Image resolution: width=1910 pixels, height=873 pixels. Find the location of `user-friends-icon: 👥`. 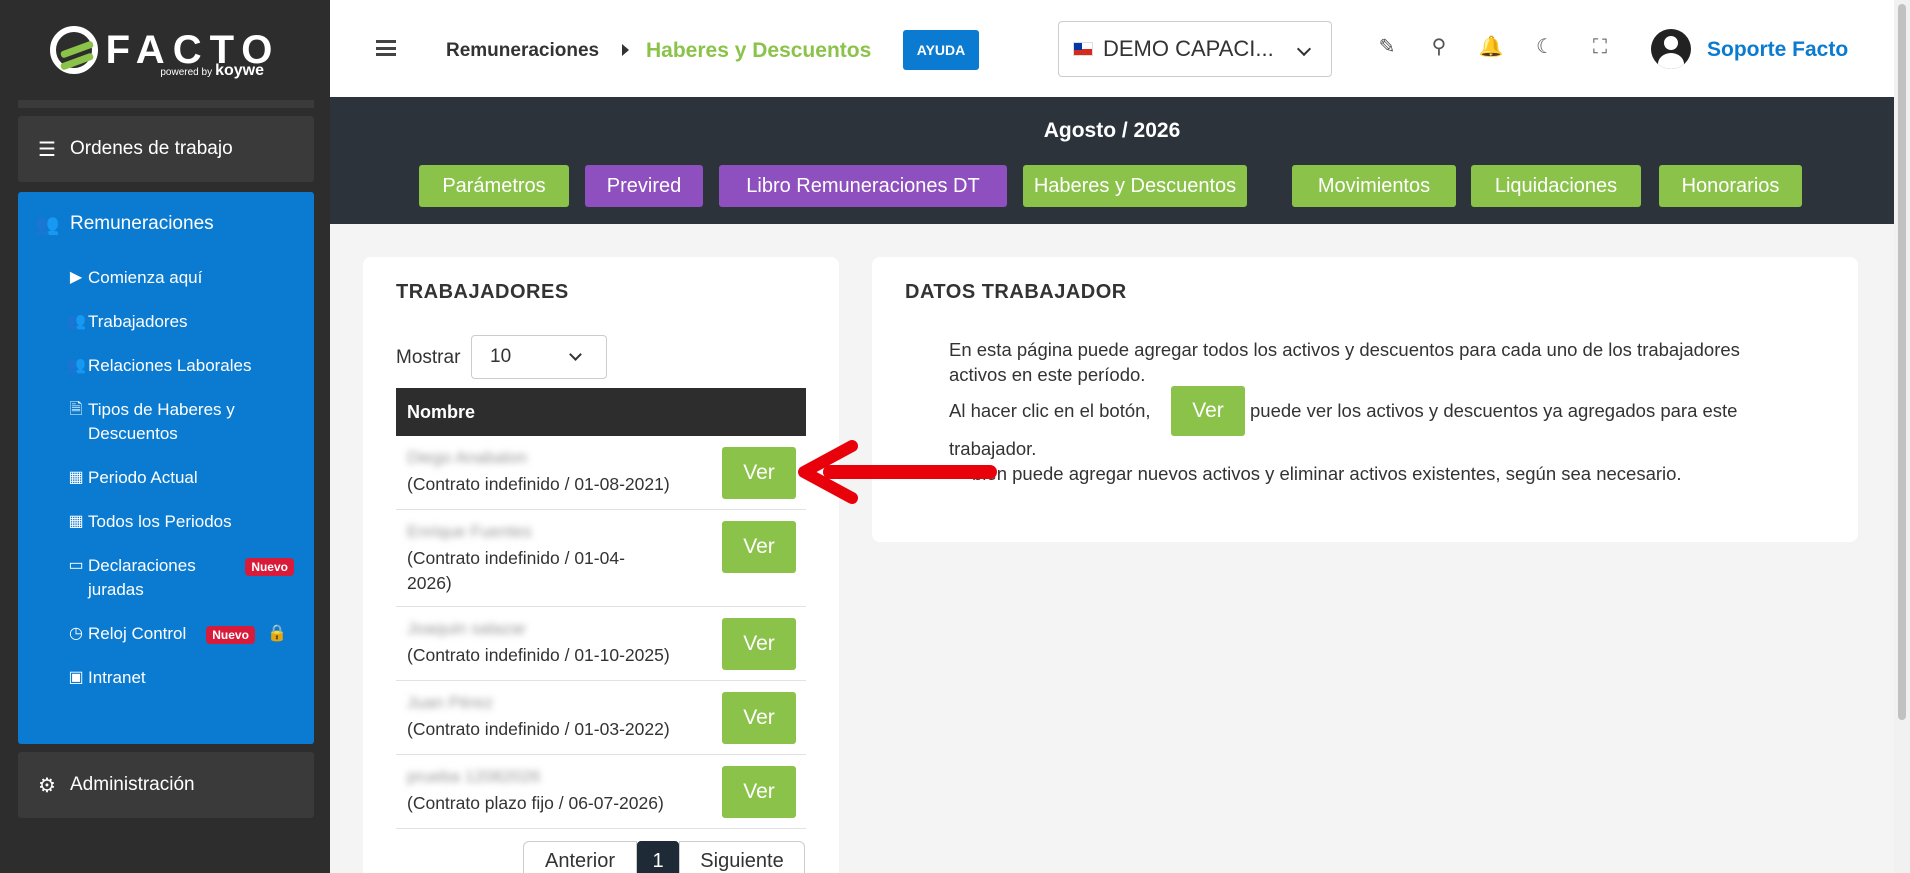

user-friends-icon: 👥 is located at coordinates (76, 365).